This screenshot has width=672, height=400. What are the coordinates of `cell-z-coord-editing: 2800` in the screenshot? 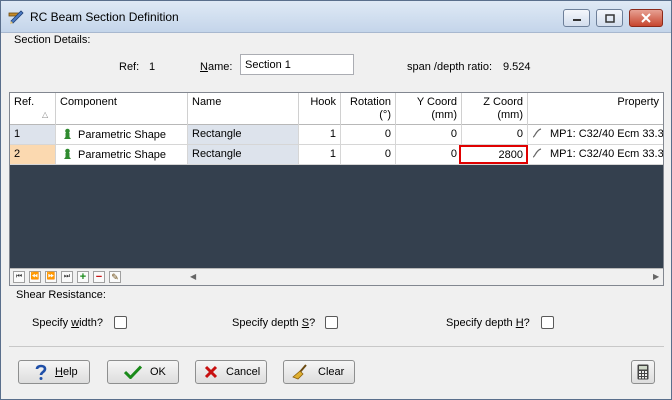 It's located at (493, 154).